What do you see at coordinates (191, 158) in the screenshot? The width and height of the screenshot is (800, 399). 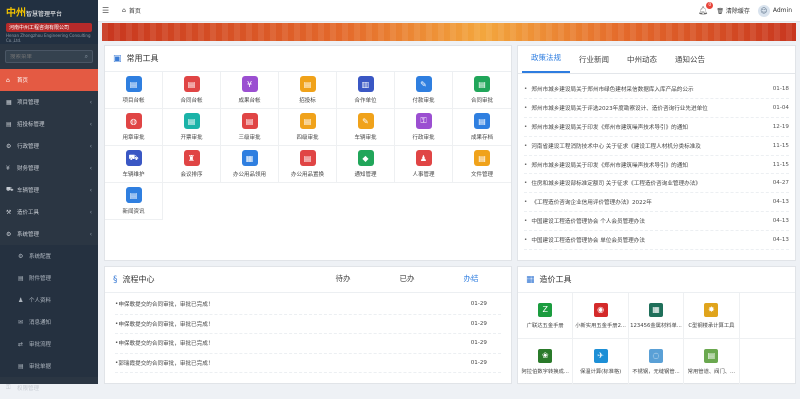 I see `tool-icon: ♜` at bounding box center [191, 158].